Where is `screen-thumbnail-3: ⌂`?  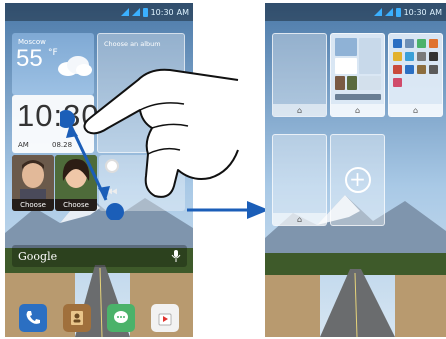
screen-thumbnail-3: ⌂ is located at coordinates (415, 75).